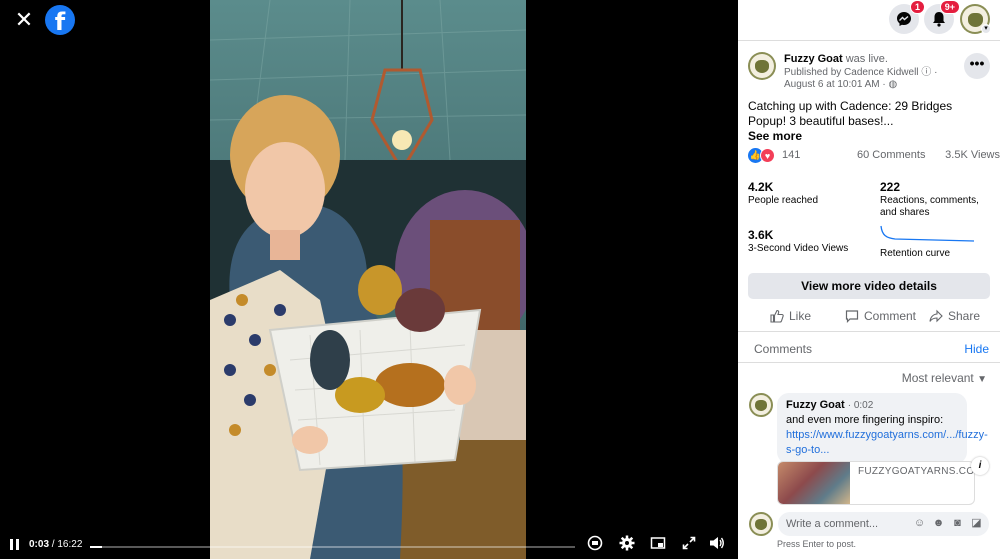 The image size is (1000, 559). What do you see at coordinates (595, 545) in the screenshot?
I see `captions-icon` at bounding box center [595, 545].